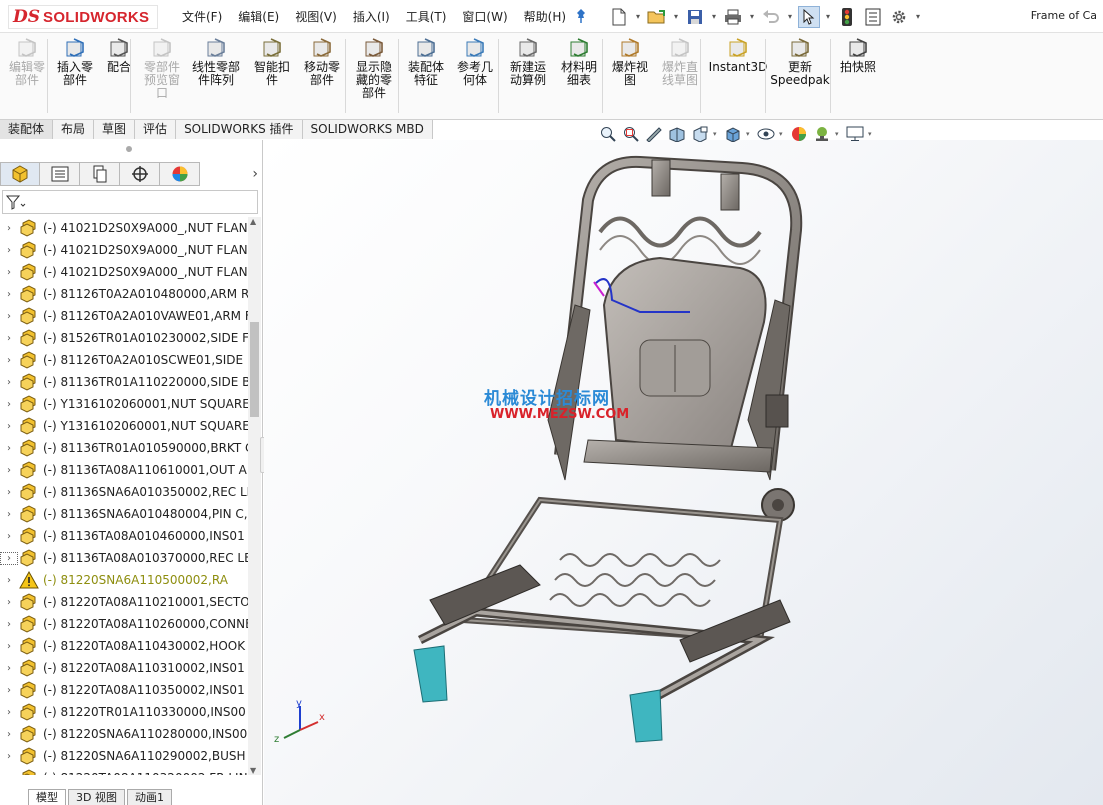 The height and width of the screenshot is (805, 1103). What do you see at coordinates (255, 174) in the screenshot?
I see `chevron-right-icon: ›` at bounding box center [255, 174].